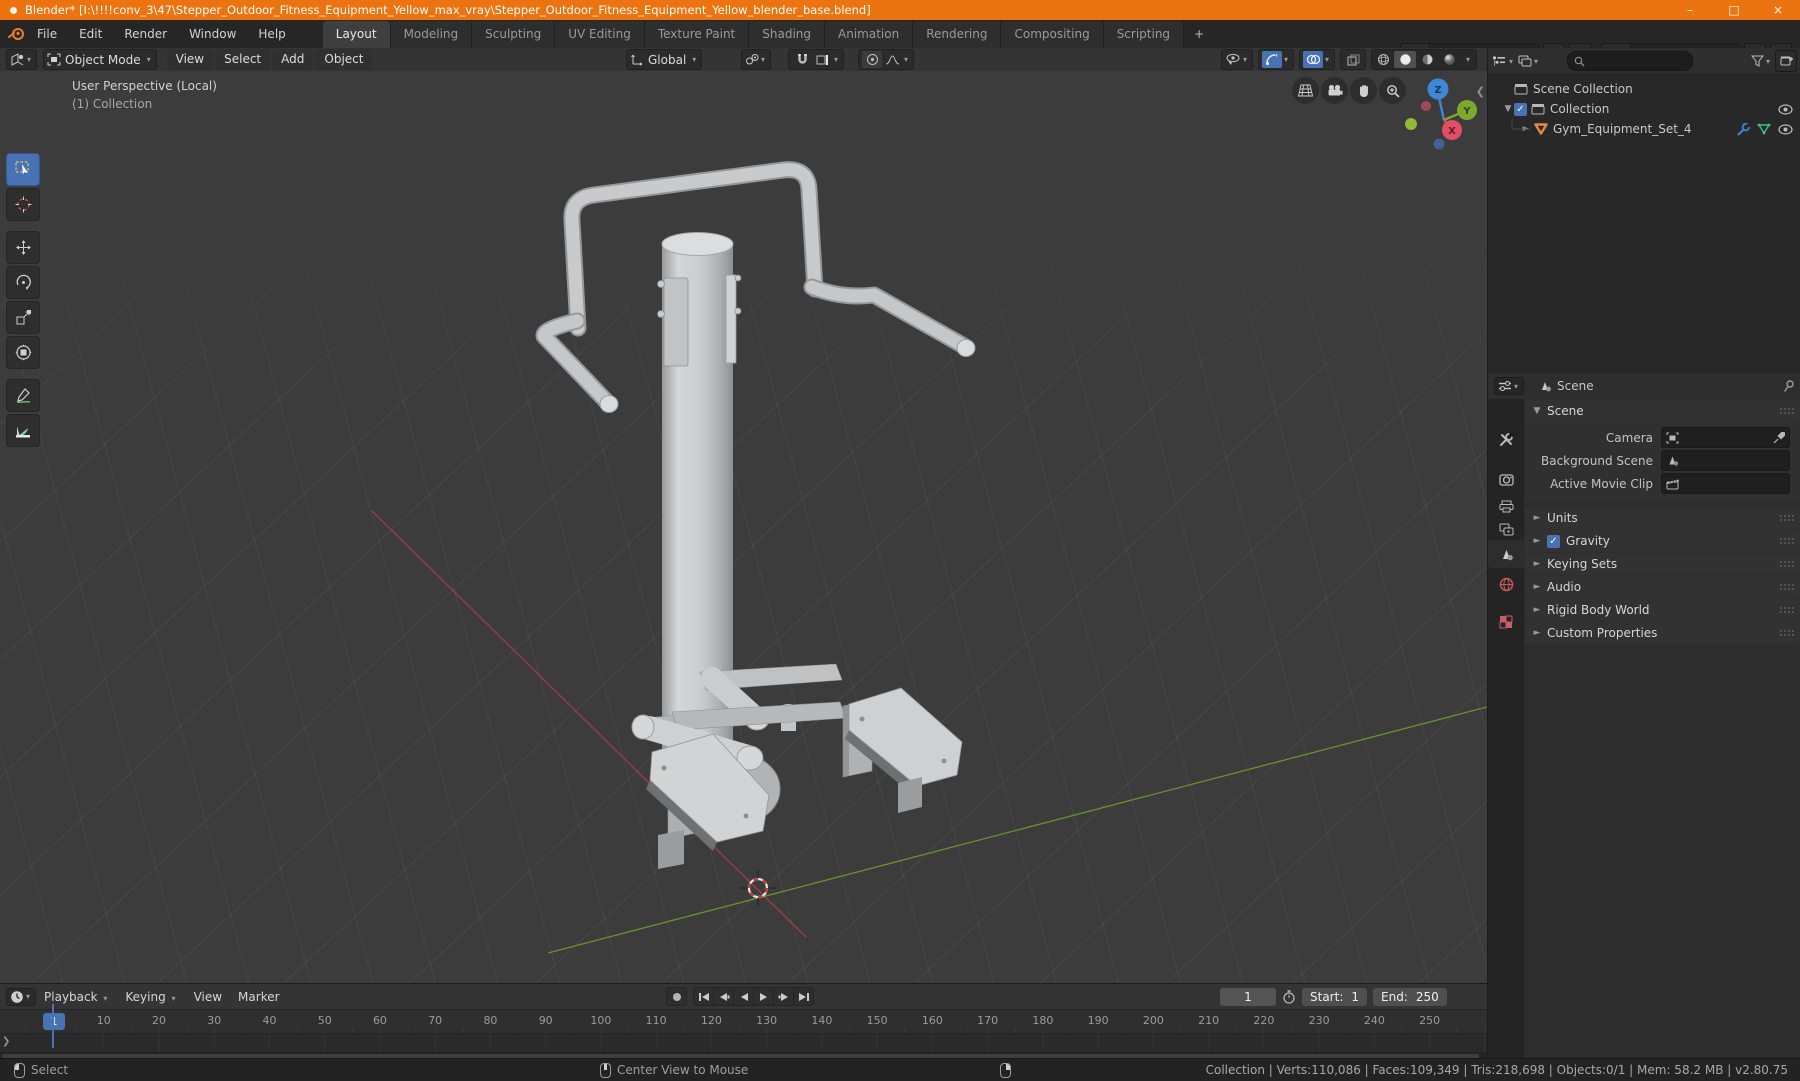 The image size is (1800, 1081). What do you see at coordinates (1442, 119) in the screenshot?
I see `navigation-gizmo: Z Y X` at bounding box center [1442, 119].